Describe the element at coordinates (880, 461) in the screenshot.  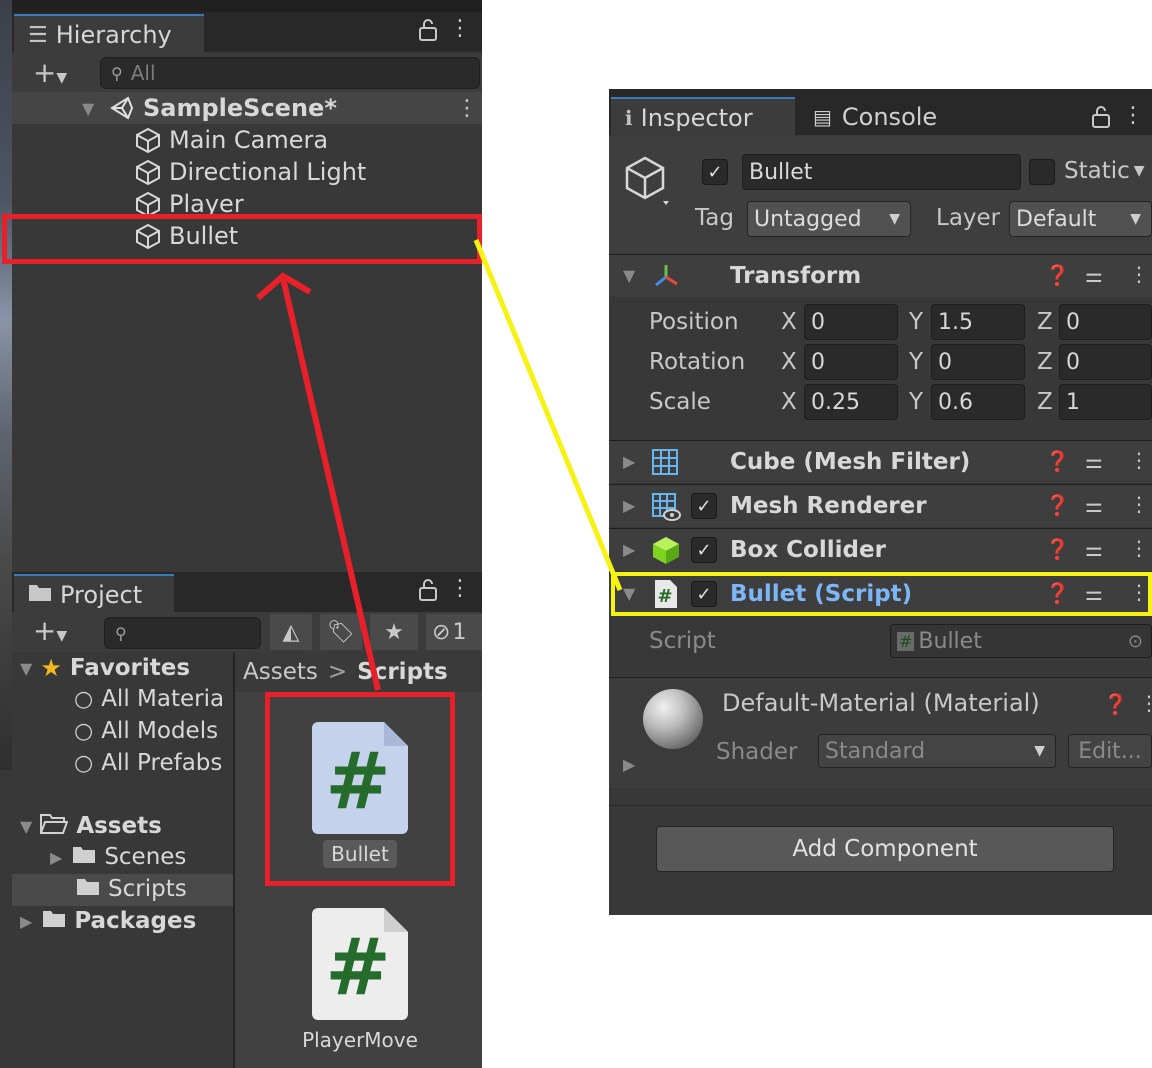
I see `mesh-filter-header: ▶ Cube (Mesh Filter) ❓ ⚌ ⋮` at that location.